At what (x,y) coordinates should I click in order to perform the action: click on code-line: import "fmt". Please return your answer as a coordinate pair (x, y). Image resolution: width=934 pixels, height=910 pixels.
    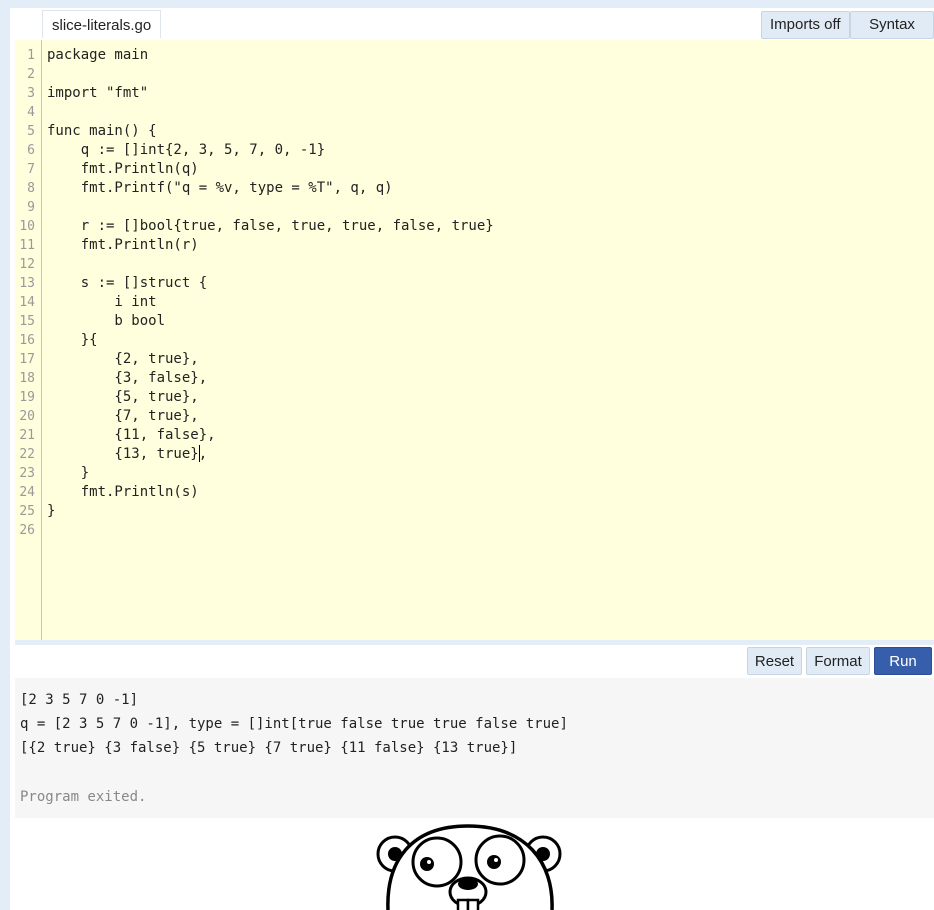
    Looking at the image, I should click on (97, 93).